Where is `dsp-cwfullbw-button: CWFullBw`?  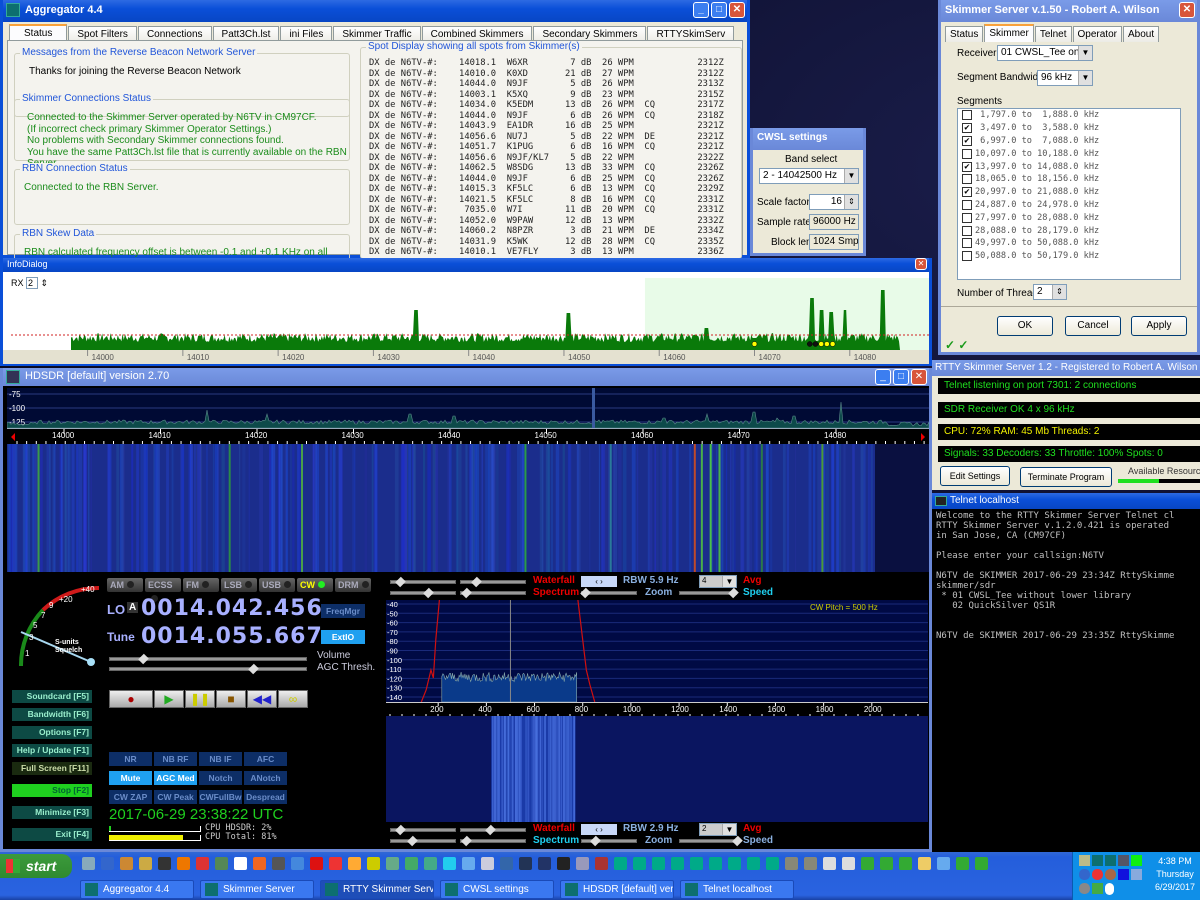
dsp-cwfullbw-button: CWFullBw is located at coordinates (220, 797).